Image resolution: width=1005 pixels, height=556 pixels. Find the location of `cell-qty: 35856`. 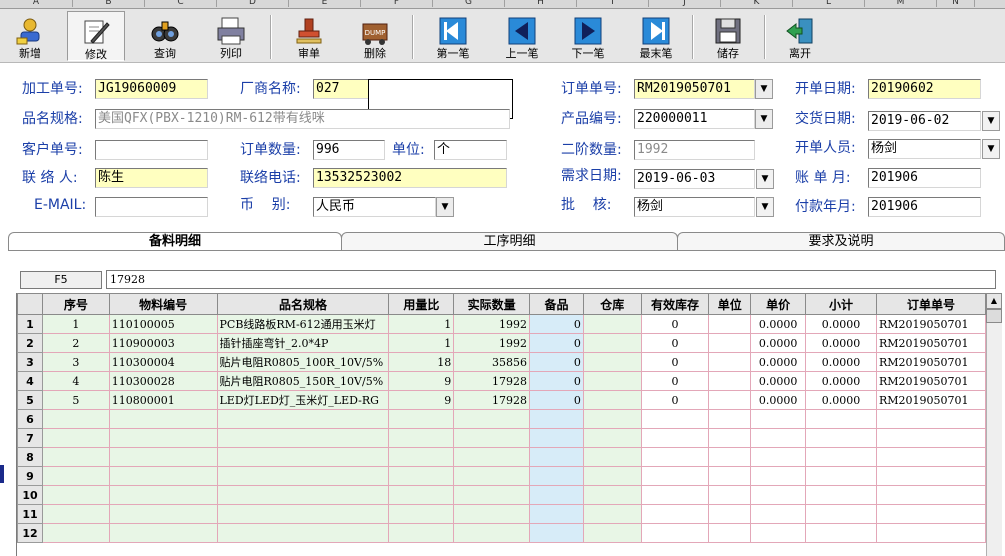

cell-qty: 35856 is located at coordinates (492, 362).